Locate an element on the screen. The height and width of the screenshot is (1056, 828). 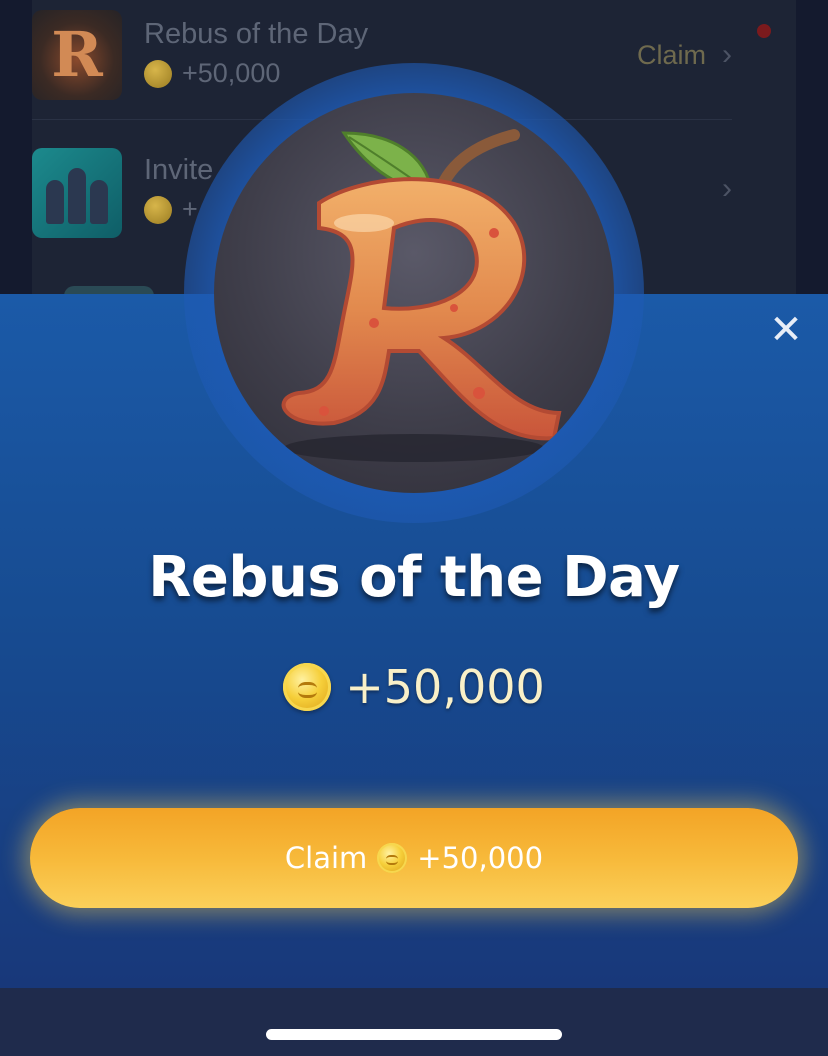
list-item-claim-label: Claim is located at coordinates (671, 54).